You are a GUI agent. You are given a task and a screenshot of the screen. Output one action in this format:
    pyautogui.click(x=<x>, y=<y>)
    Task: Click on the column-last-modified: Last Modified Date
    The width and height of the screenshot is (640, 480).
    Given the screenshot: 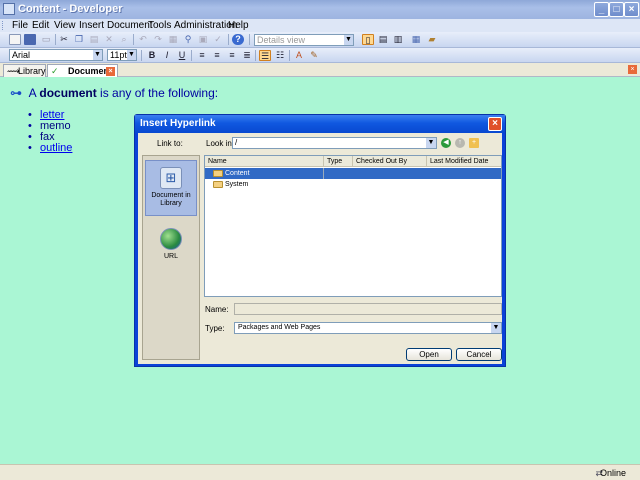 What is the action you would take?
    pyautogui.click(x=464, y=161)
    